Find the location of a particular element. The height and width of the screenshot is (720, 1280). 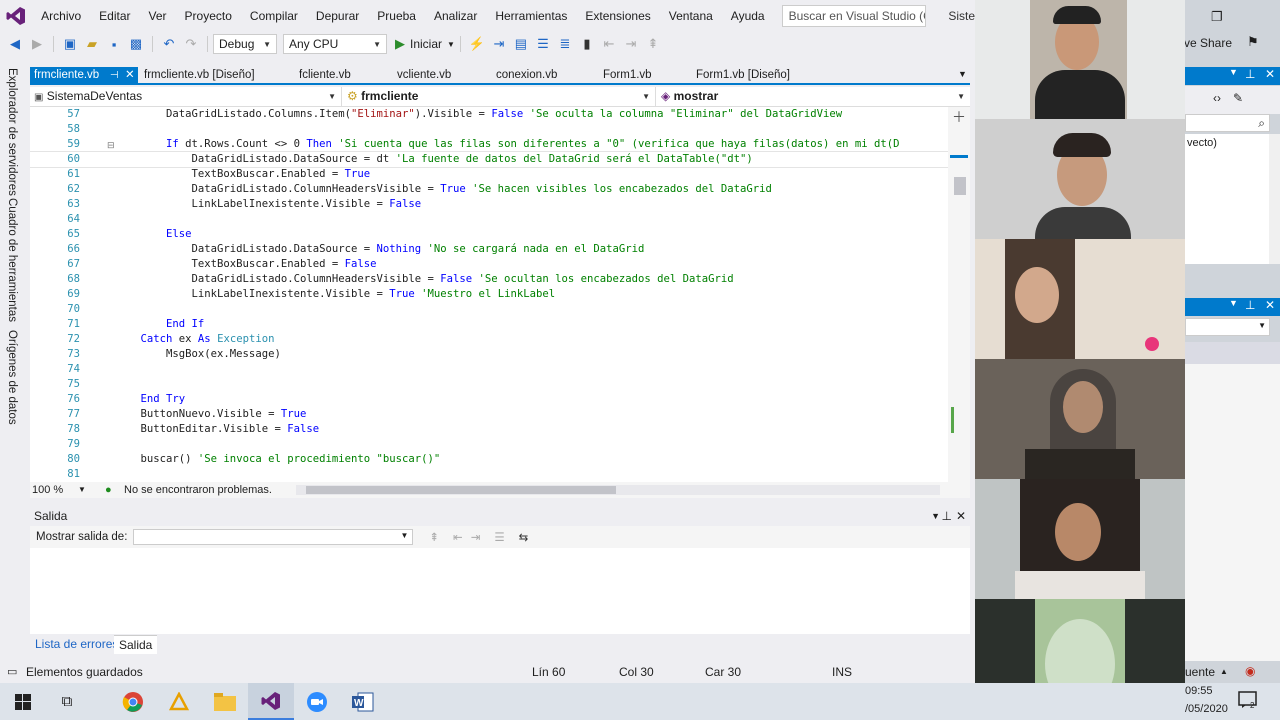

layout-icon: ▤ is located at coordinates (521, 44).